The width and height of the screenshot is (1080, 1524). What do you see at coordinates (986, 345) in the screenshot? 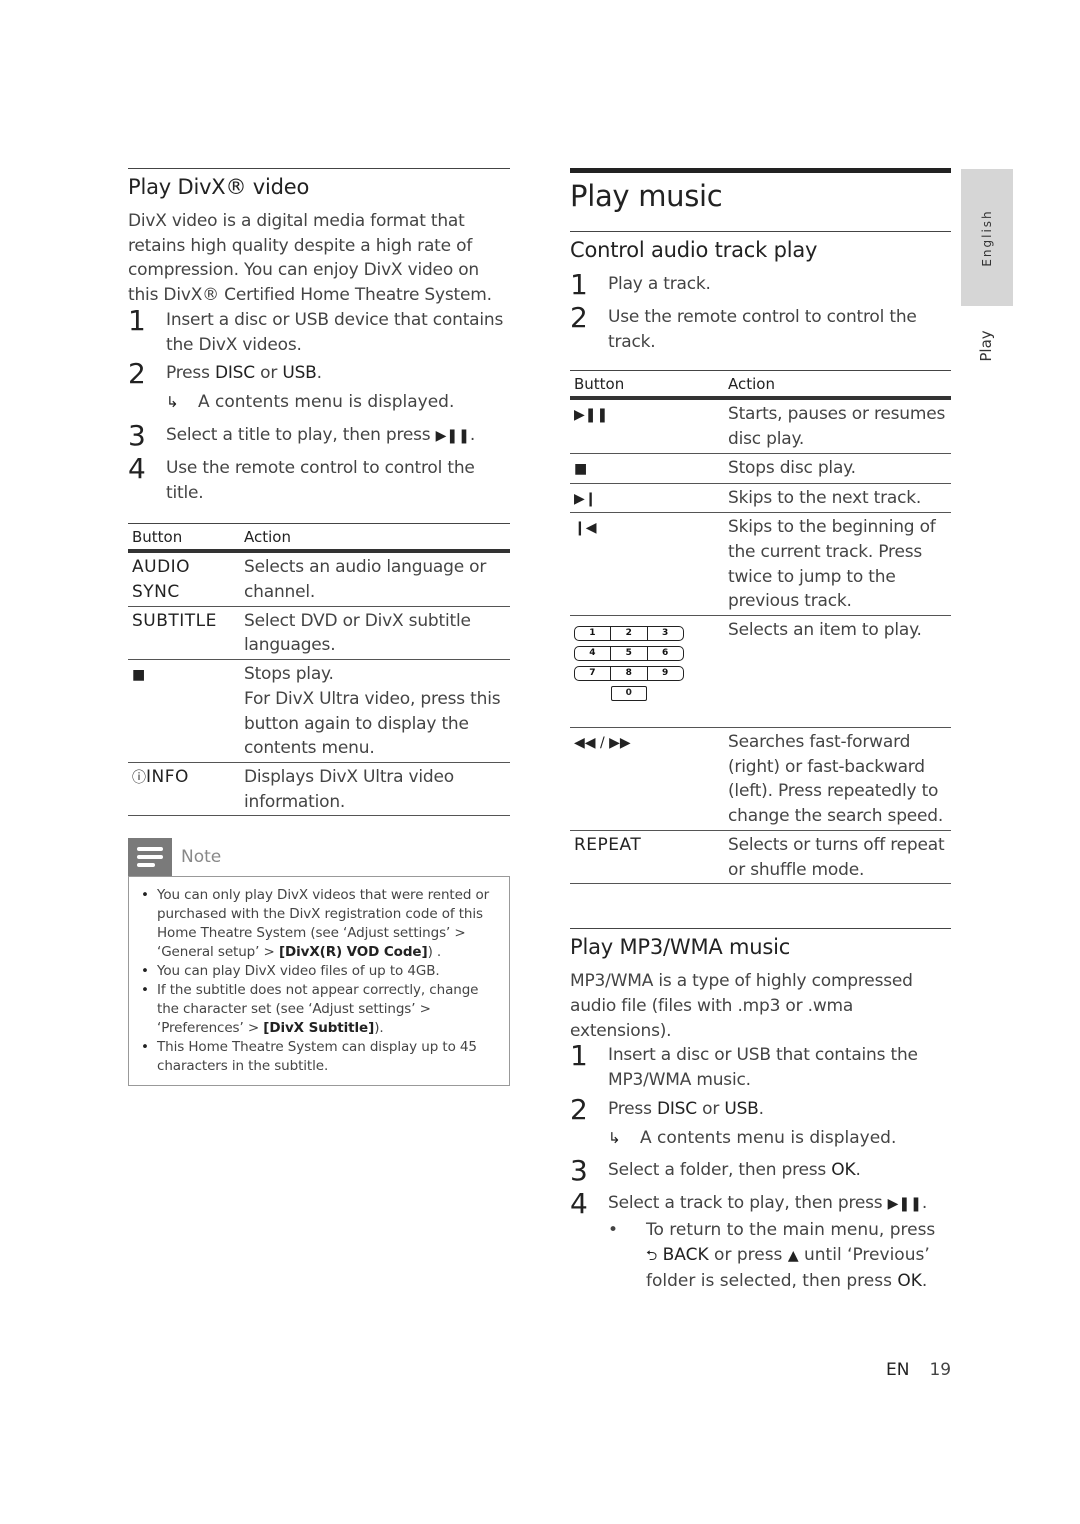
I see `chapter-tab: Play` at bounding box center [986, 345].